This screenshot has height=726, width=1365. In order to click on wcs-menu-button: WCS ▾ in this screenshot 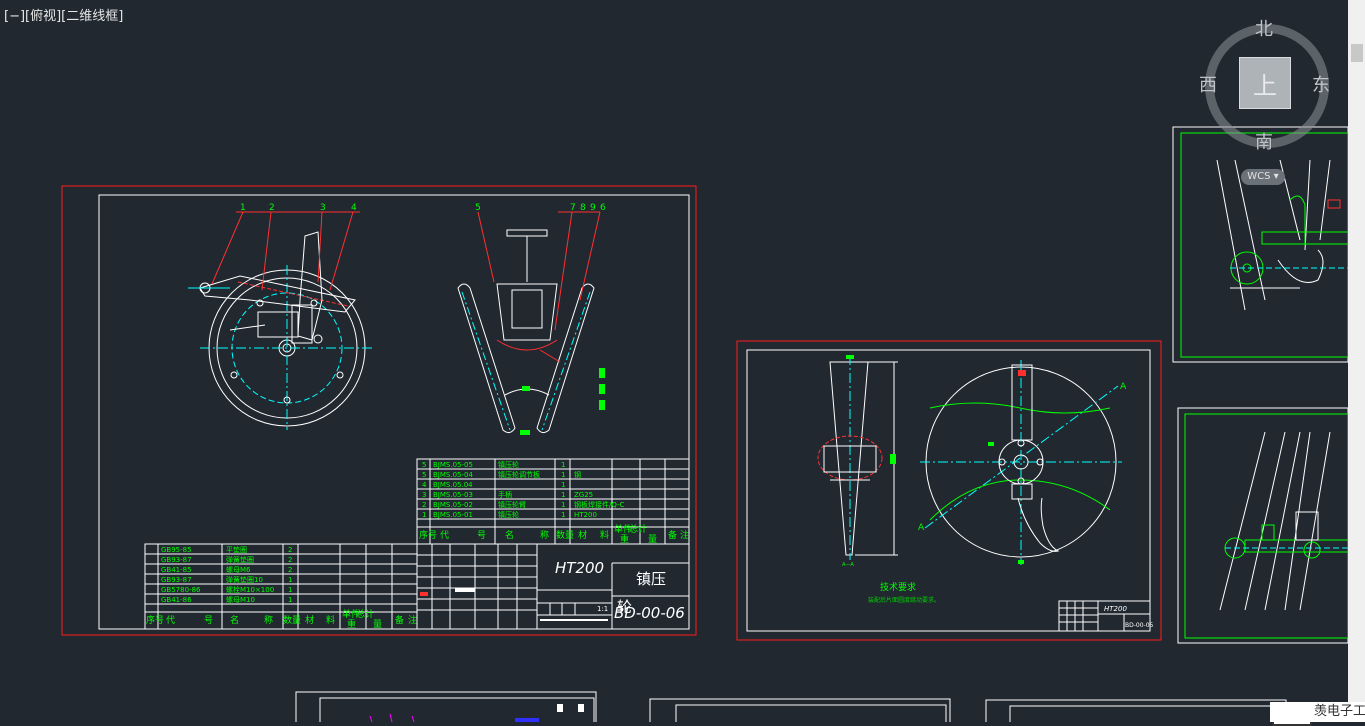, I will do `click(1263, 177)`.